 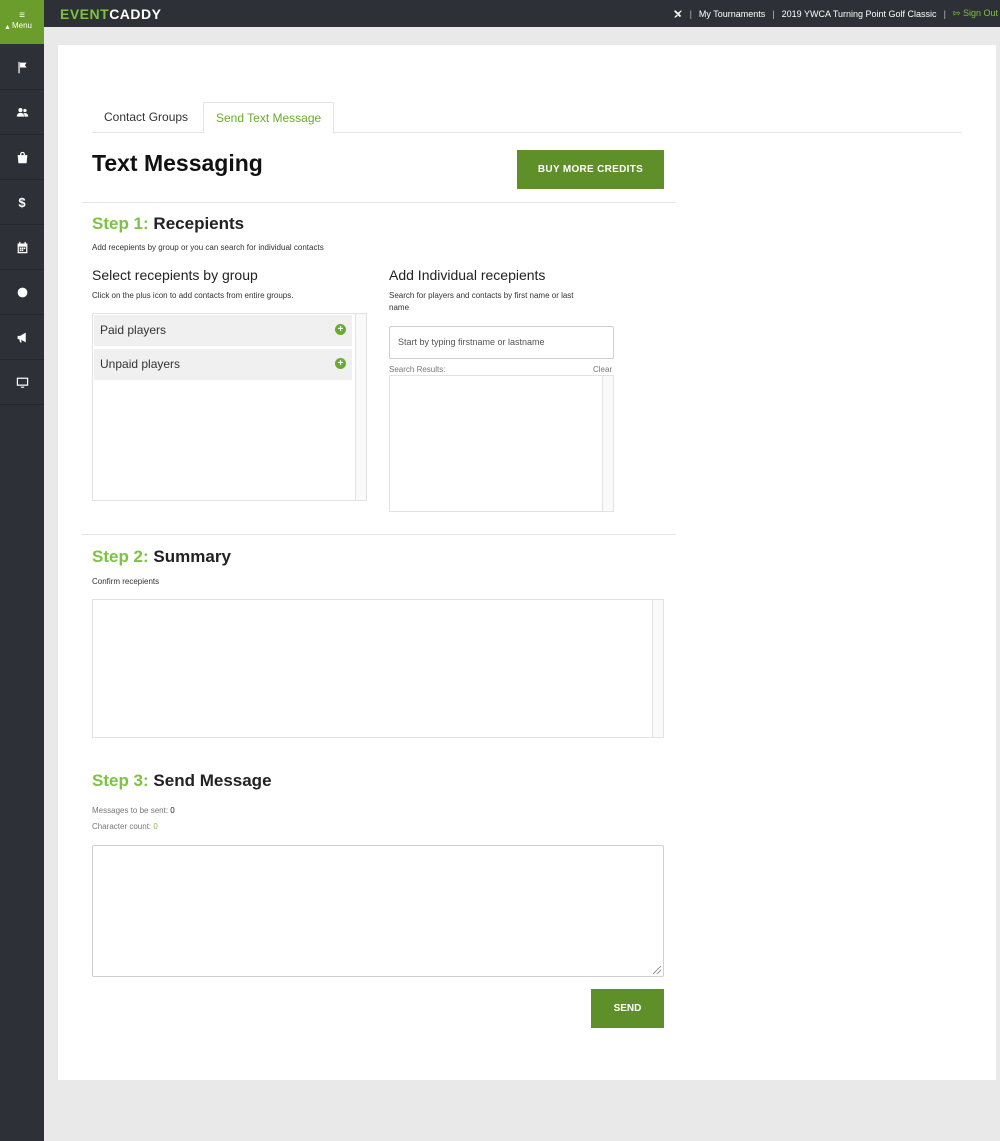 I want to click on clear-results-link: Clear, so click(x=602, y=369).